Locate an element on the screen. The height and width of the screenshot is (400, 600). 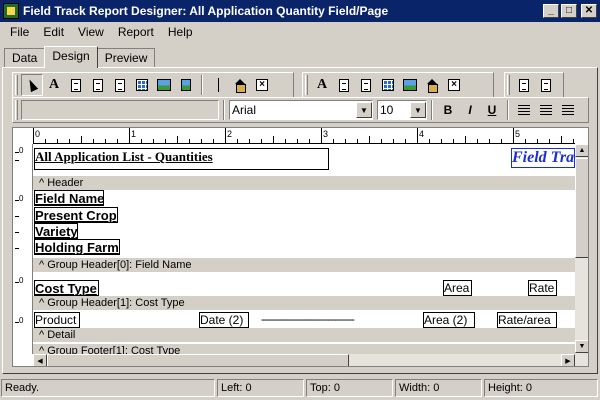
insert-textbox-button is located at coordinates (344, 85).